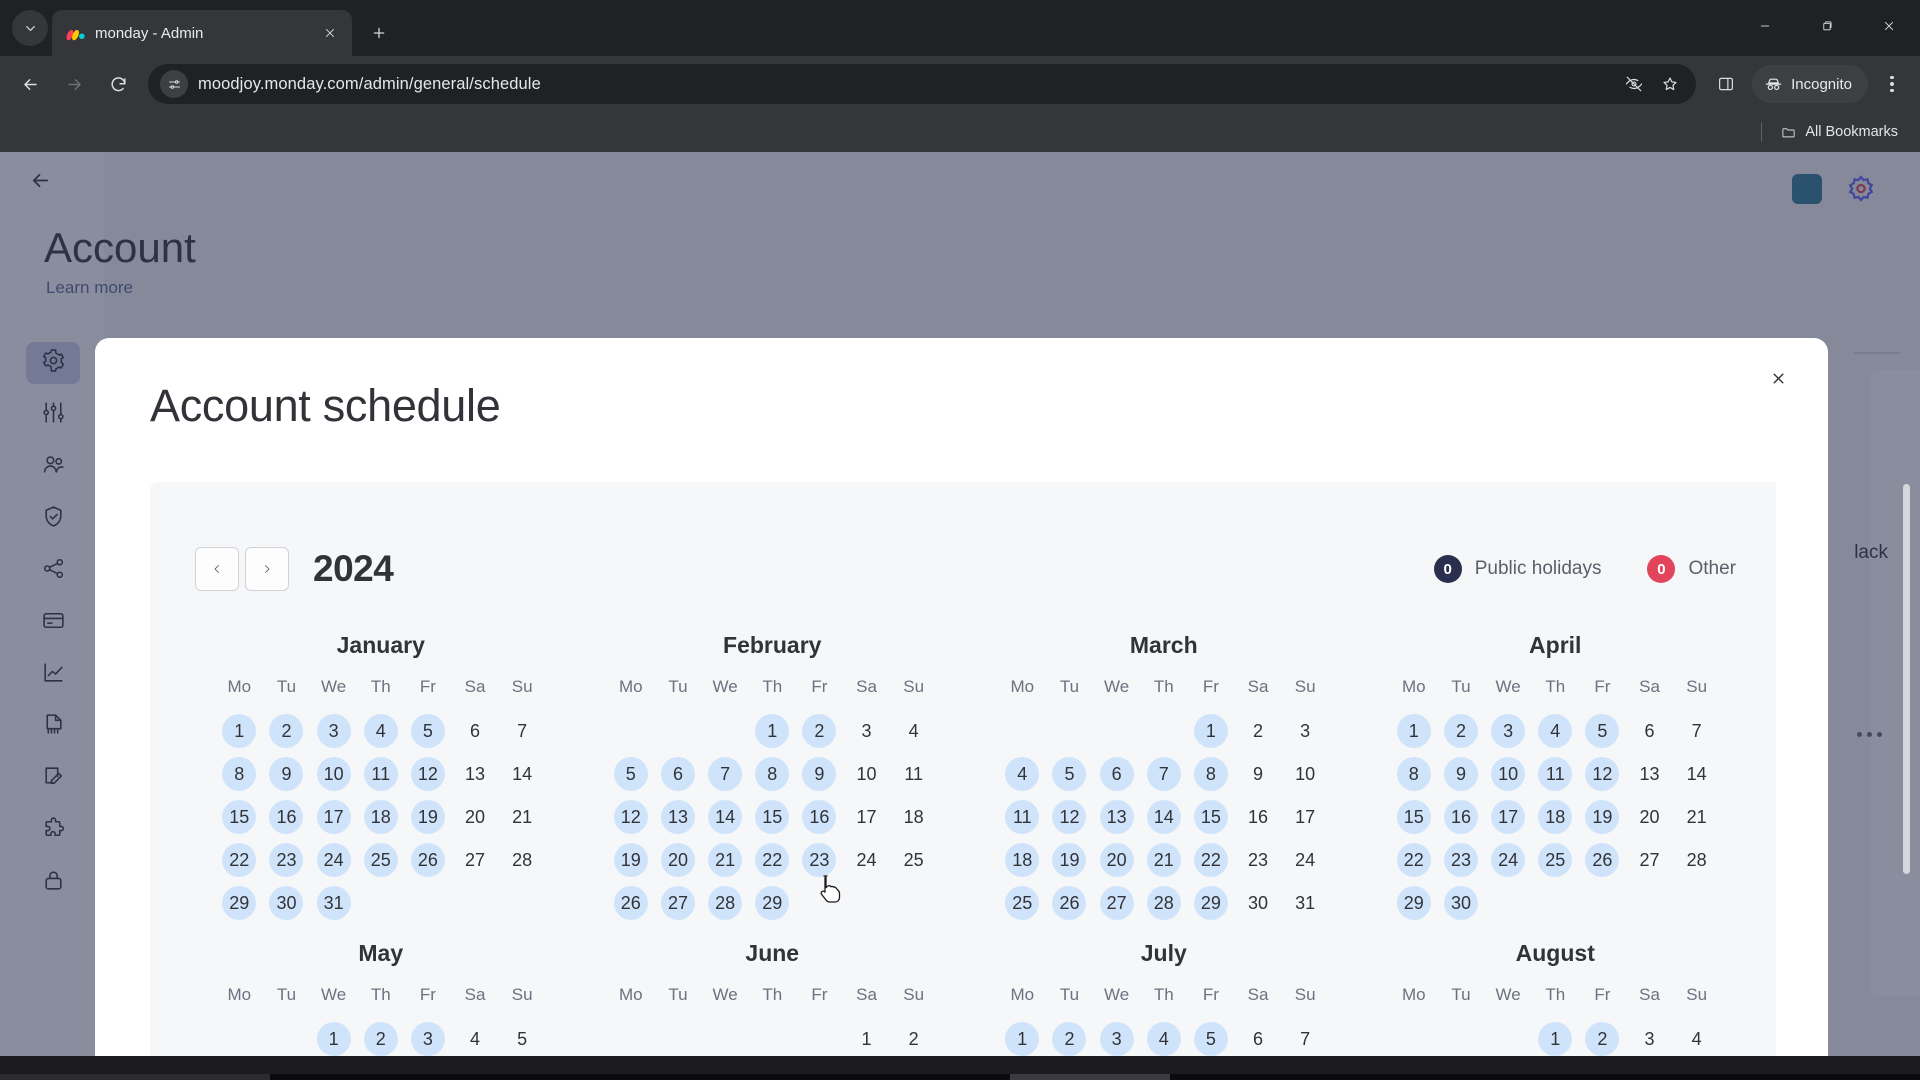 The width and height of the screenshot is (1920, 1080). Describe the element at coordinates (427, 774) in the screenshot. I see `day-cell: 12` at that location.